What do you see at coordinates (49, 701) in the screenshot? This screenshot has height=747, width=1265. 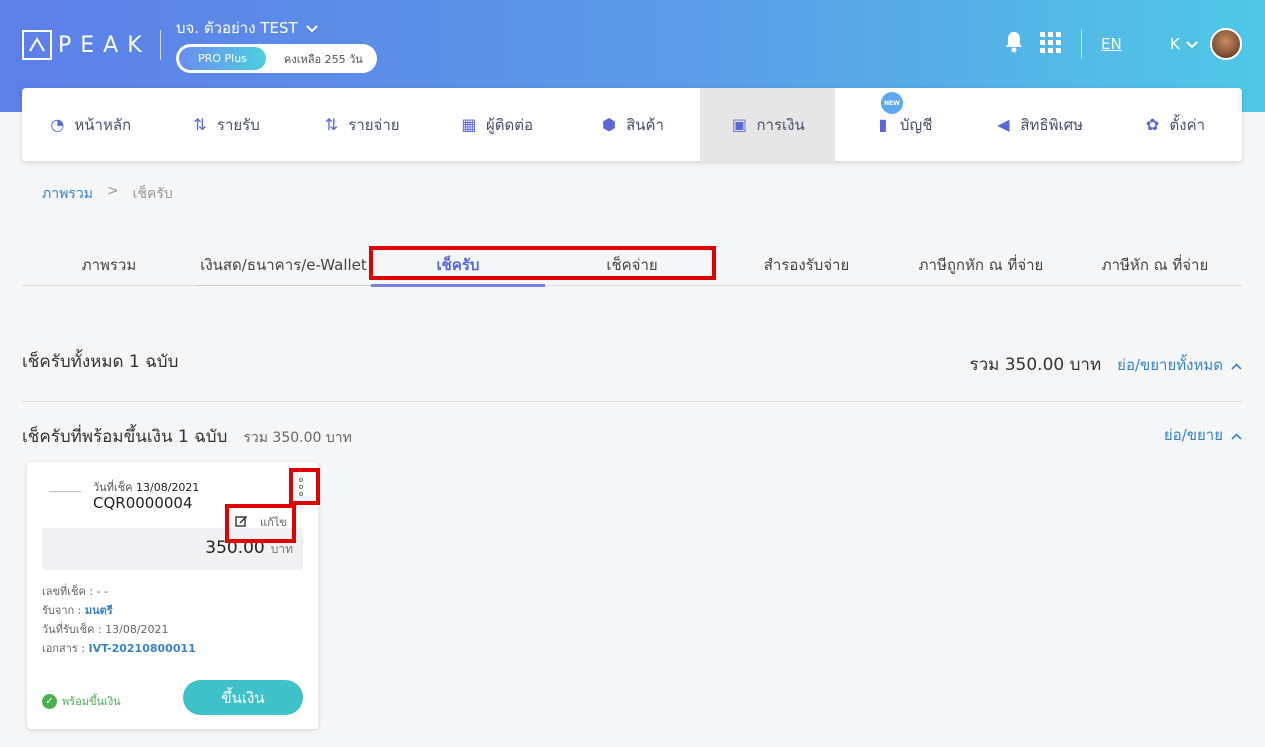 I see `check-circle-icon: ✓` at bounding box center [49, 701].